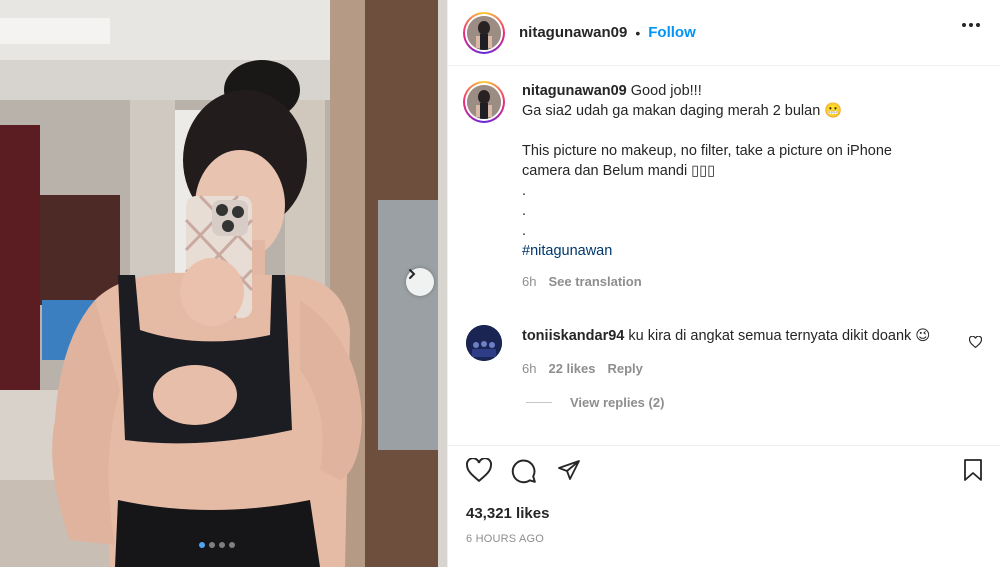 The height and width of the screenshot is (567, 1000). What do you see at coordinates (529, 281) in the screenshot?
I see `caption-time: 6h` at bounding box center [529, 281].